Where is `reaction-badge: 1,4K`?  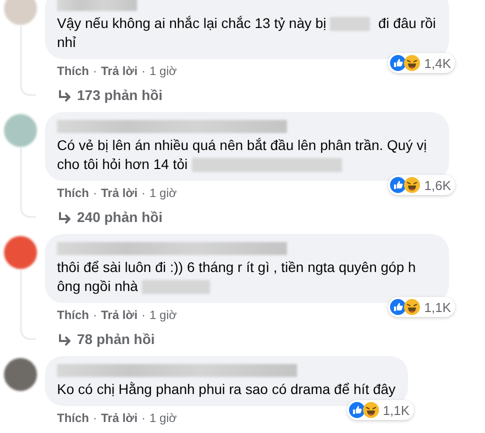
reaction-badge: 1,4K is located at coordinates (421, 63).